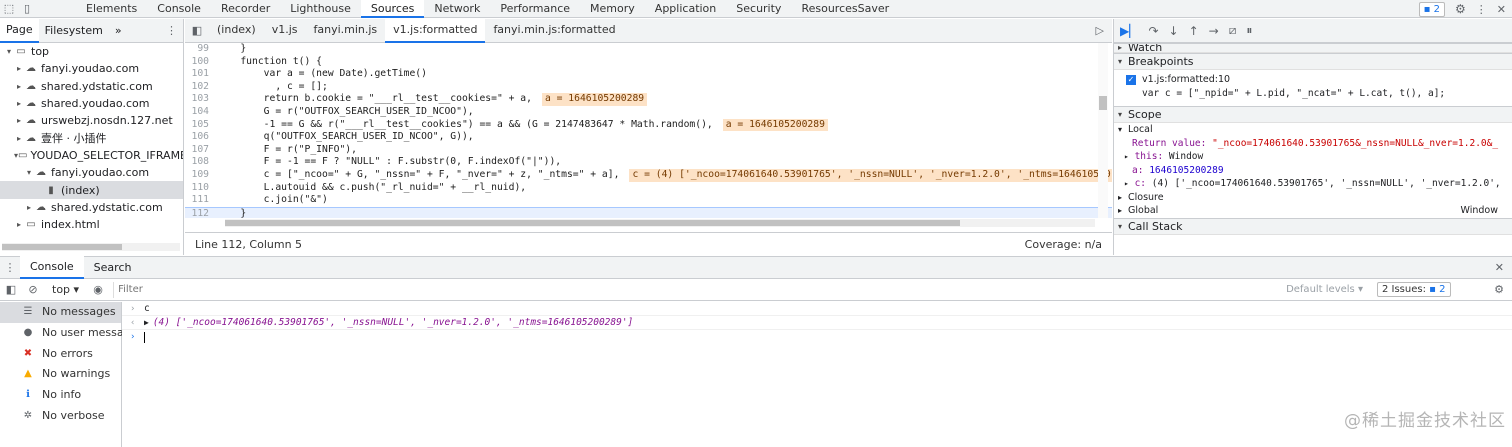  I want to click on live-expression-icon: ◉, so click(98, 289).